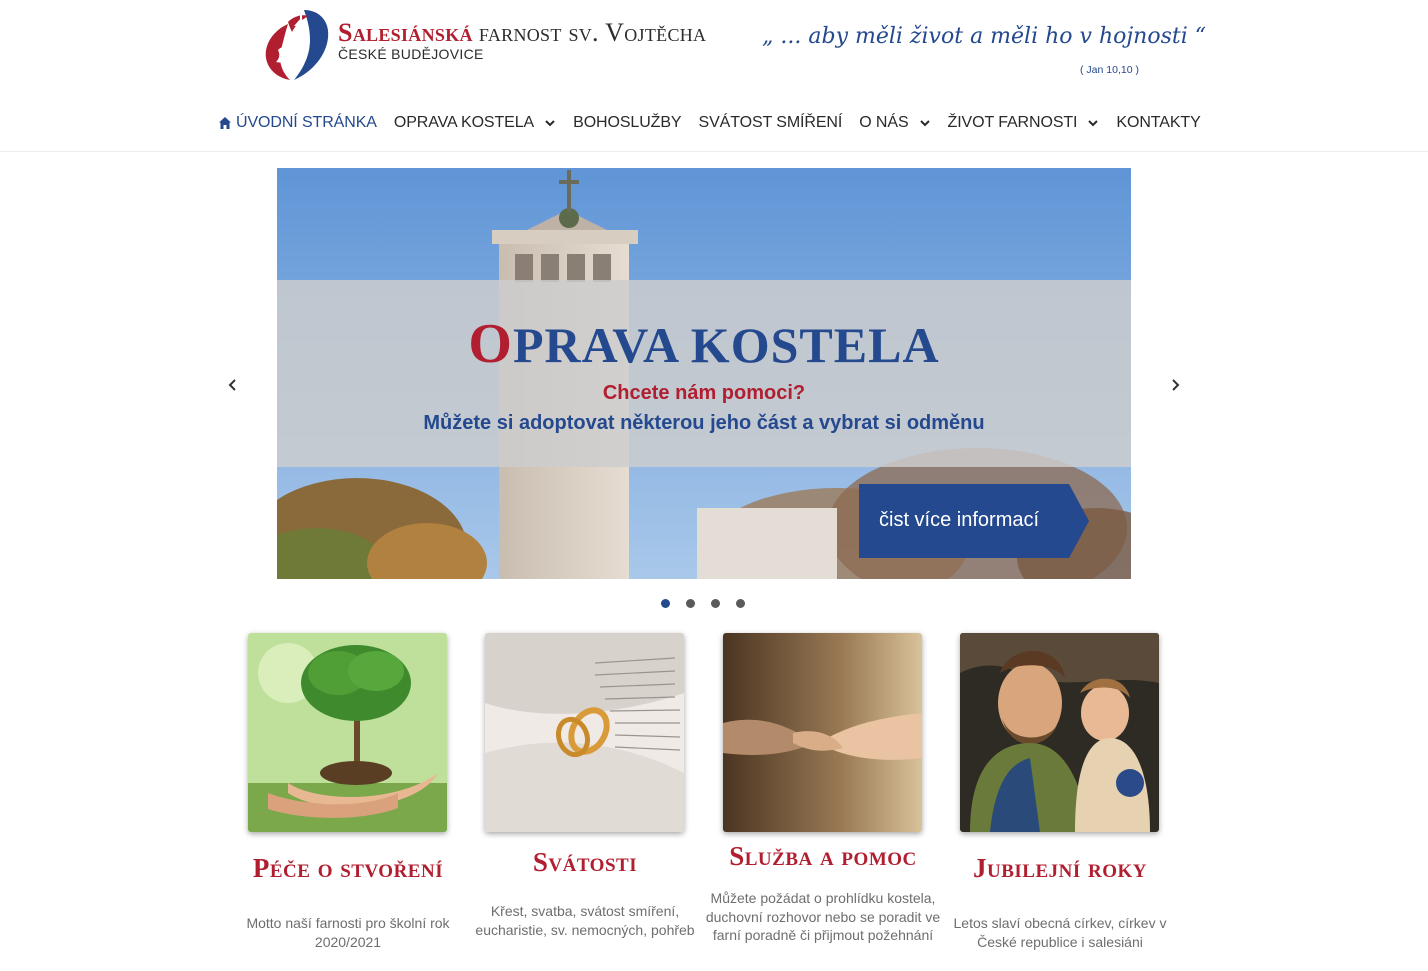  I want to click on slide-question: Chcete nám pomoci?, so click(704, 393).